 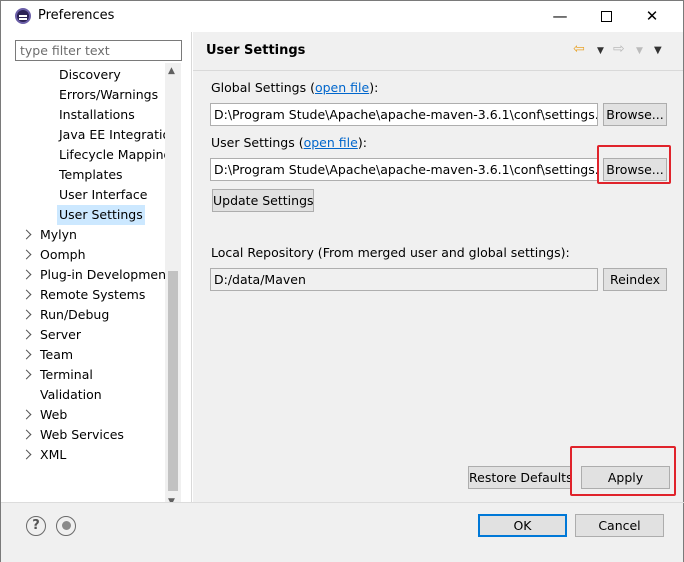 What do you see at coordinates (658, 50) in the screenshot?
I see `view-menu-icon: ▼` at bounding box center [658, 50].